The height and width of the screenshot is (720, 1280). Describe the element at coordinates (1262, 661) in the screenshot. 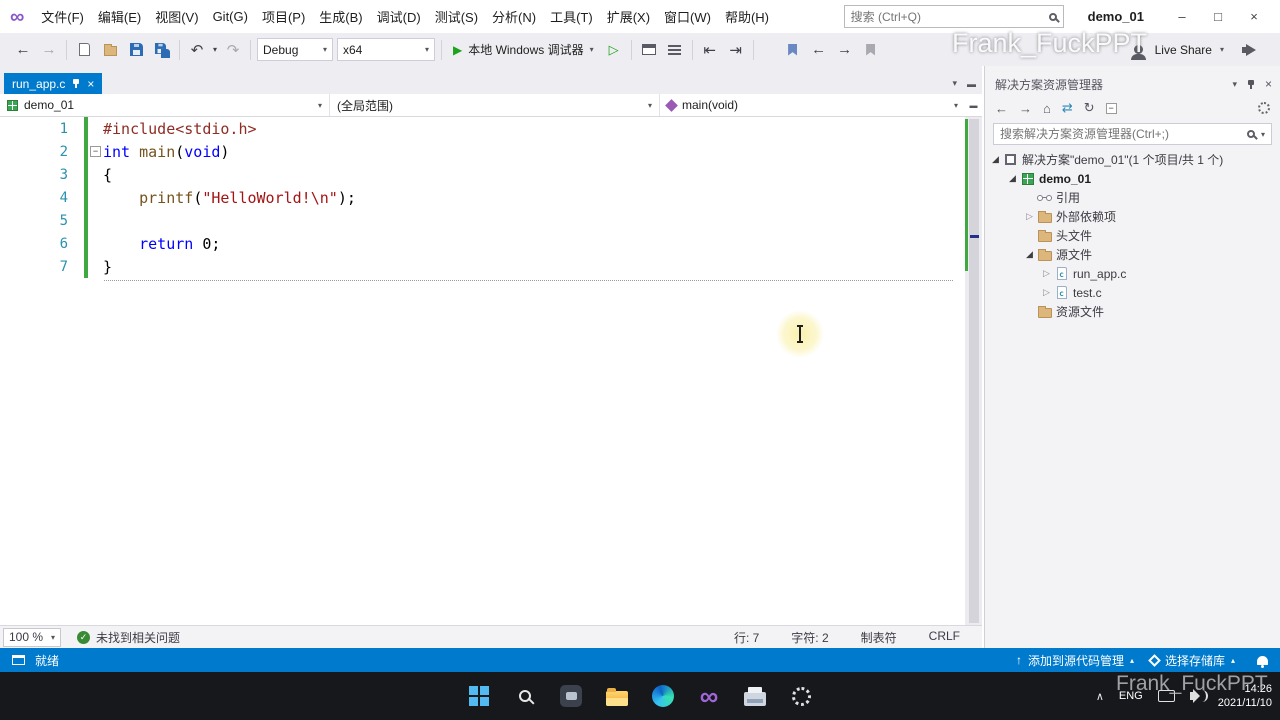

I see `notifications-bell-icon` at that location.